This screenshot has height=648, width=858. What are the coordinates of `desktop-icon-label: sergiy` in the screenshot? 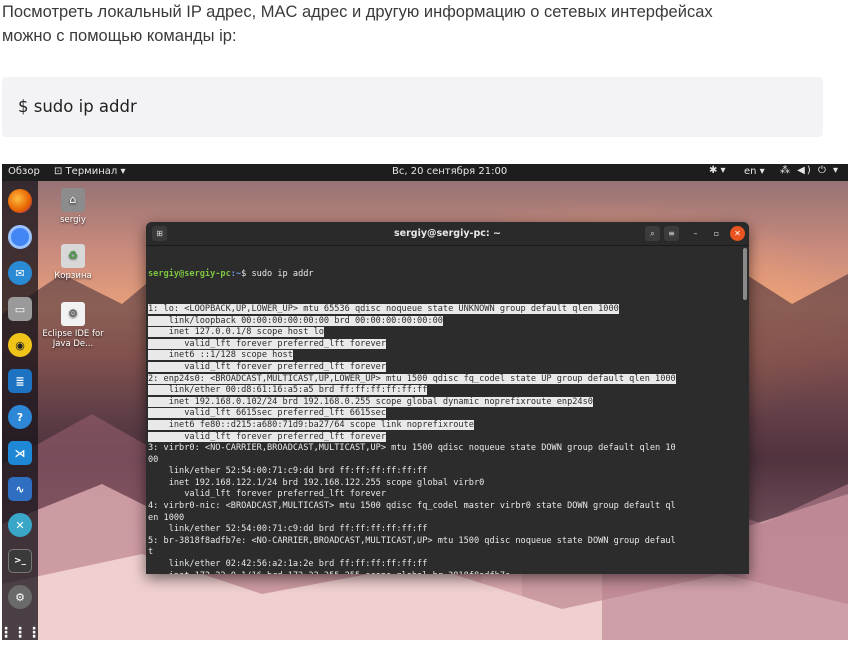 It's located at (73, 220).